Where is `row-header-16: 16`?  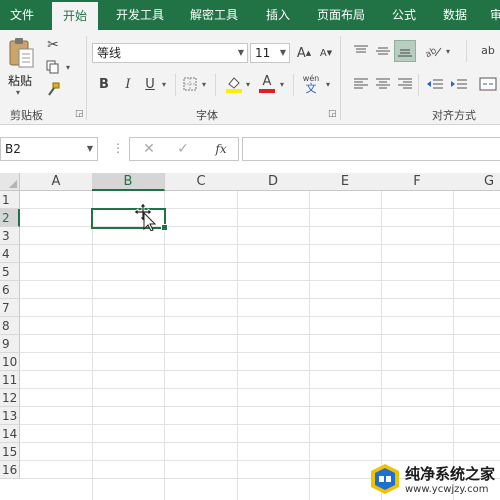 row-header-16: 16 is located at coordinates (10, 470).